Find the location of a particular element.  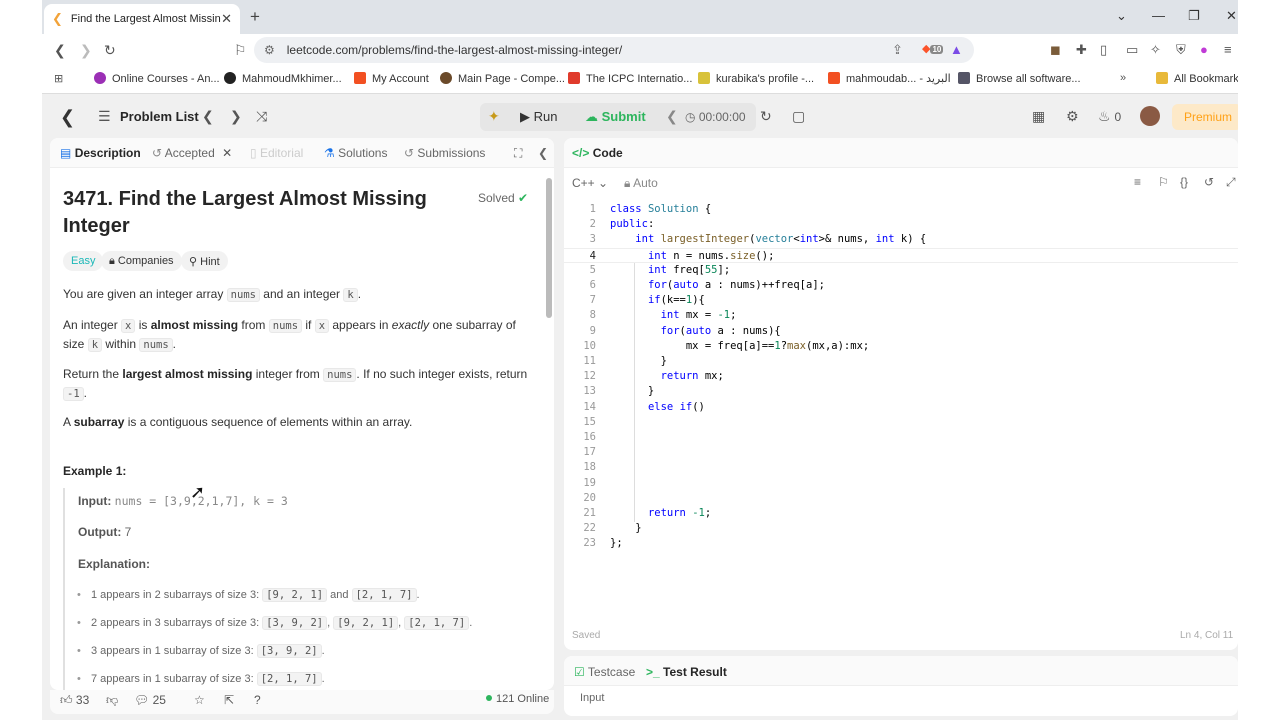

tab-accepted: ↺ Accepted ✕ is located at coordinates (192, 153).